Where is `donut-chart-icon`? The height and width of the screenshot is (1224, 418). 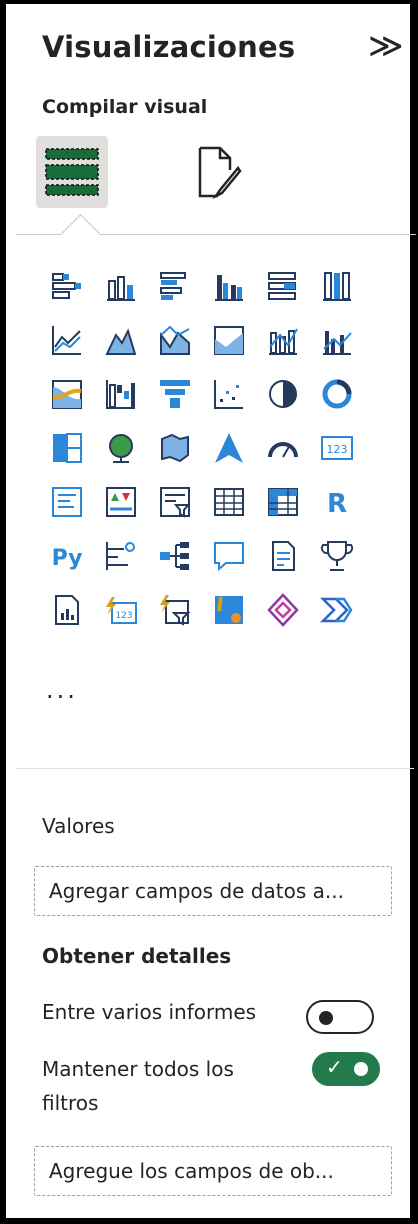
donut-chart-icon is located at coordinates (337, 394).